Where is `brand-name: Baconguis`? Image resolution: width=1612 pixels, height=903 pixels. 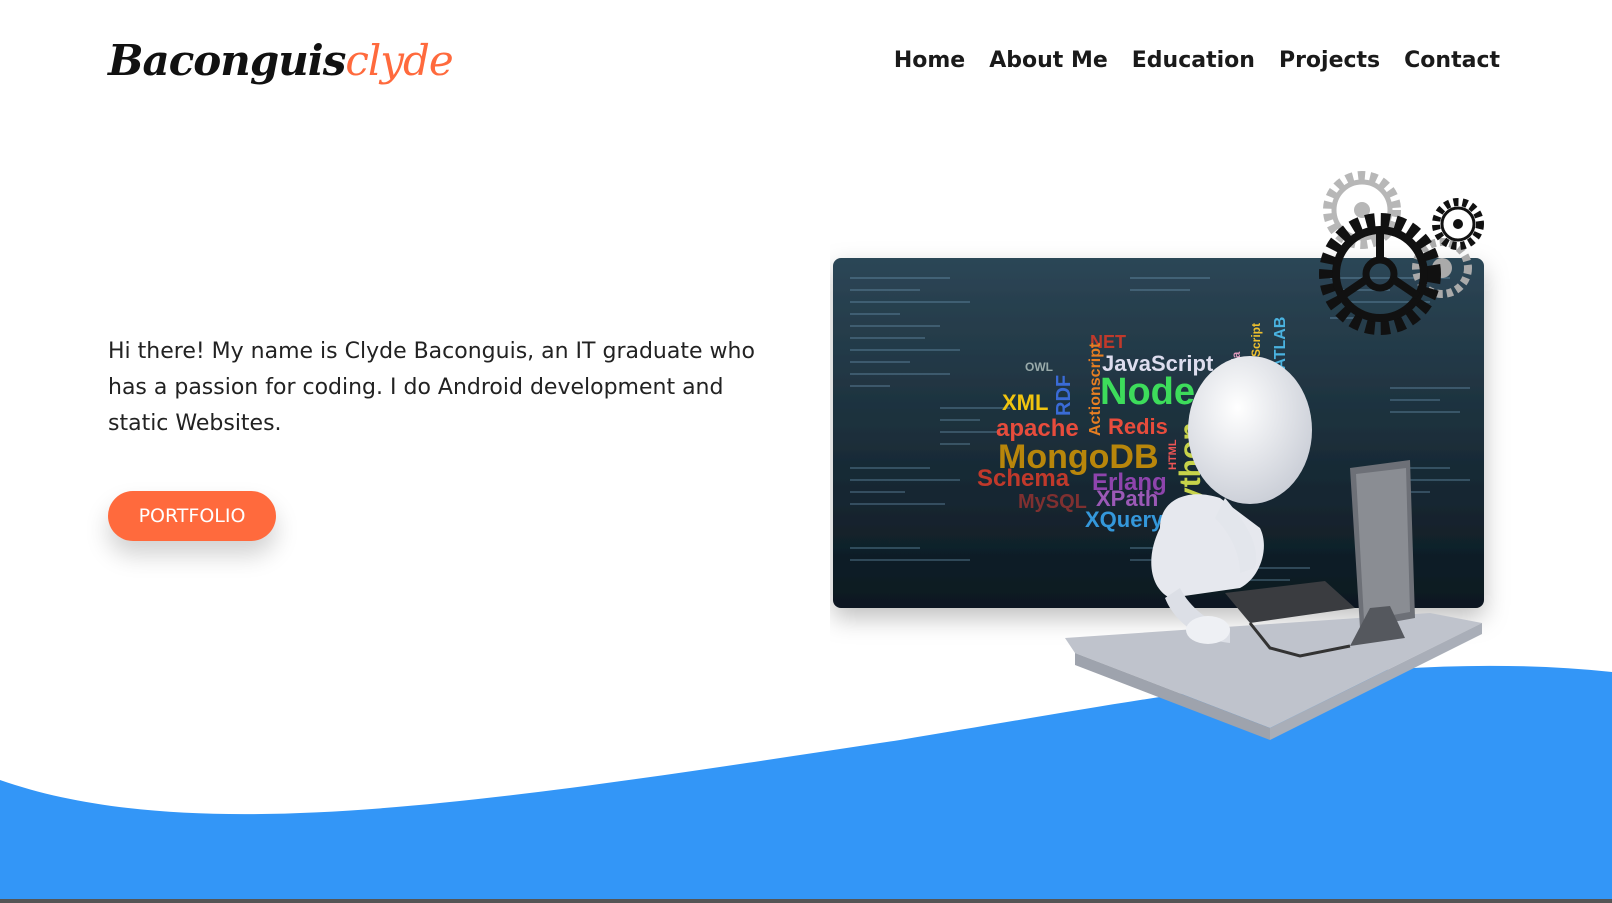
brand-name: Baconguis is located at coordinates (227, 60).